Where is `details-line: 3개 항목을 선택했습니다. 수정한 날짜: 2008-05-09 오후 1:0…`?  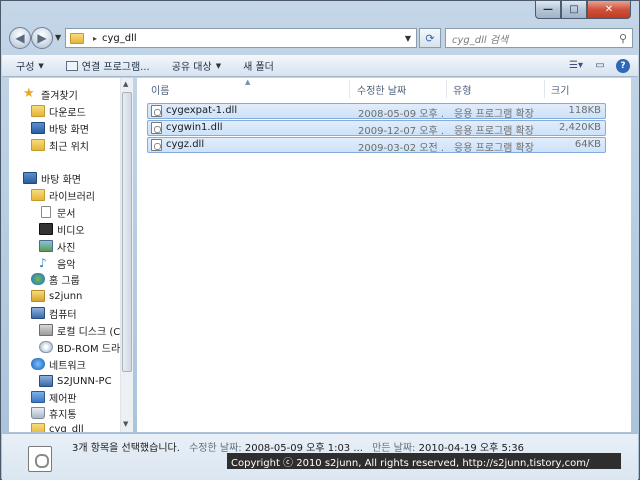 details-line: 3개 항목을 선택했습니다. 수정한 날짜: 2008-05-09 오후 1:0… is located at coordinates (298, 446).